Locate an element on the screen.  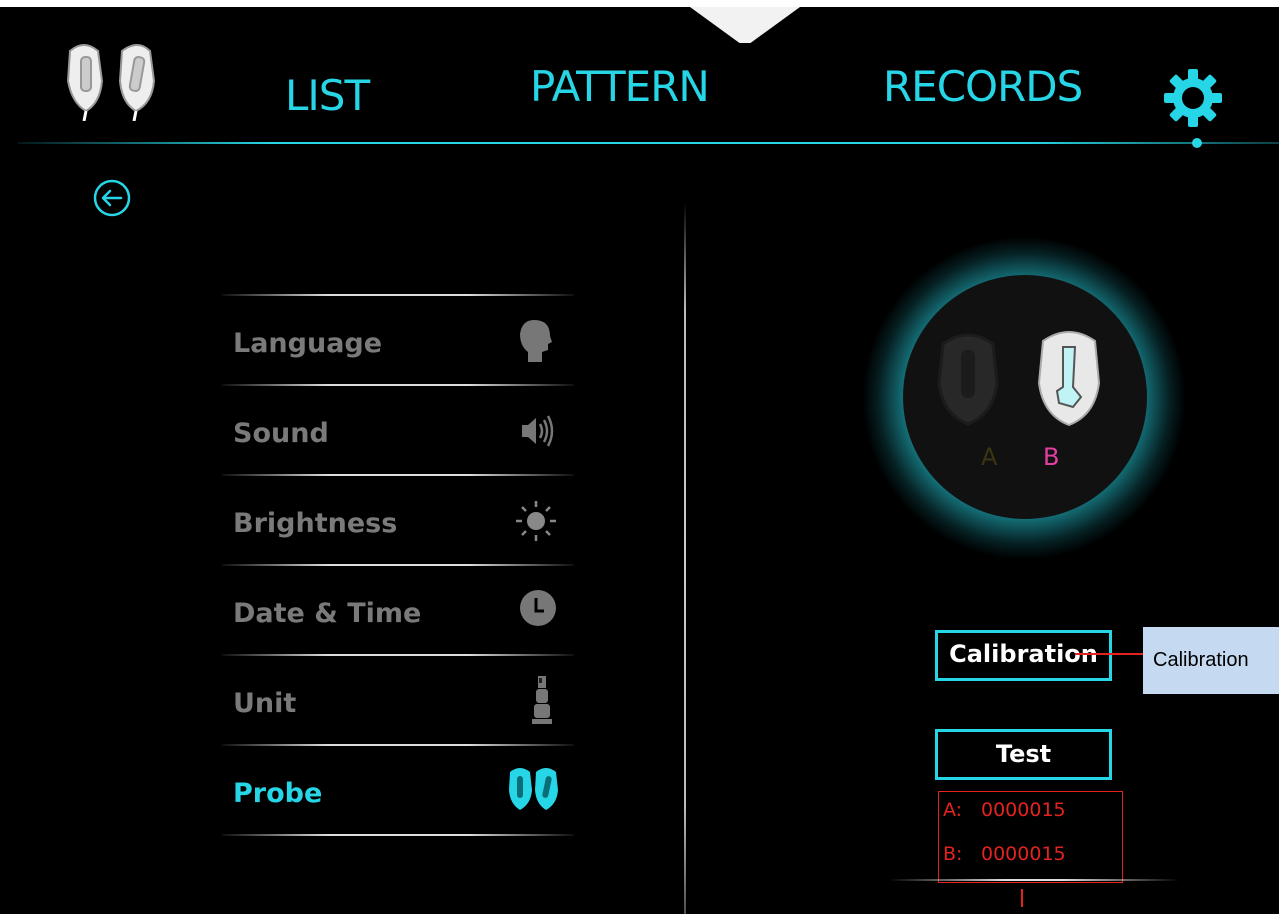
menu-item-probe: Probe is located at coordinates (398, 790).